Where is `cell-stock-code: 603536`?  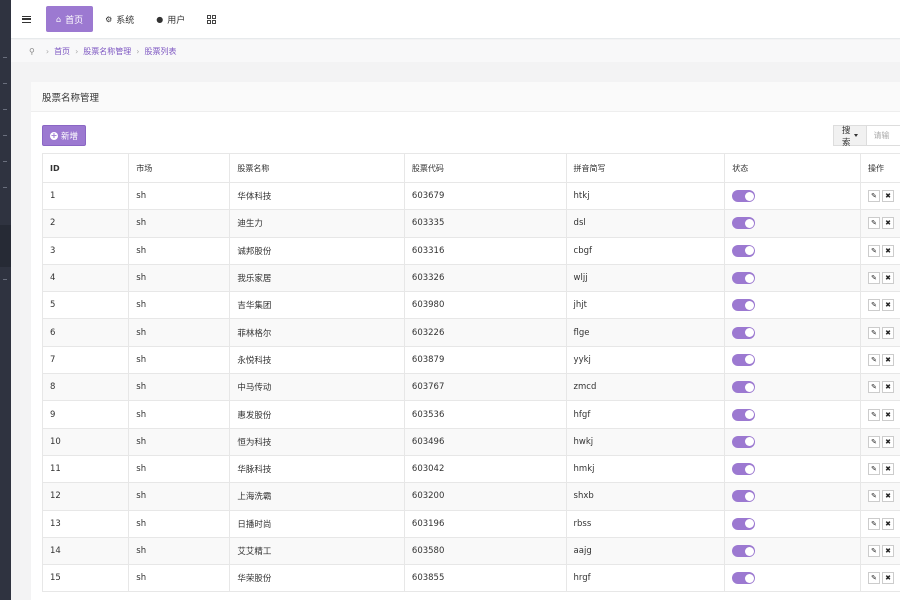
cell-stock-code: 603536 is located at coordinates (485, 414).